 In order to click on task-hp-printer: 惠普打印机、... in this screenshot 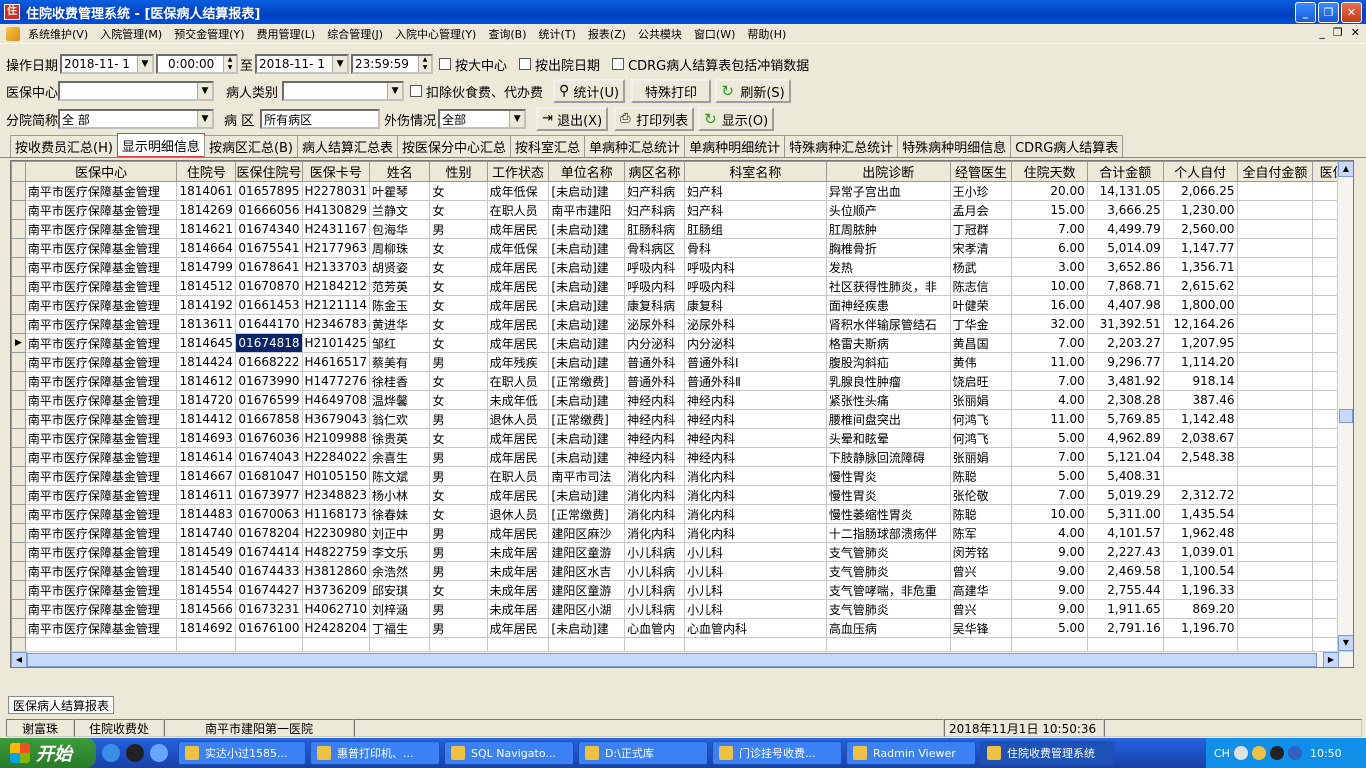, I will do `click(375, 753)`.